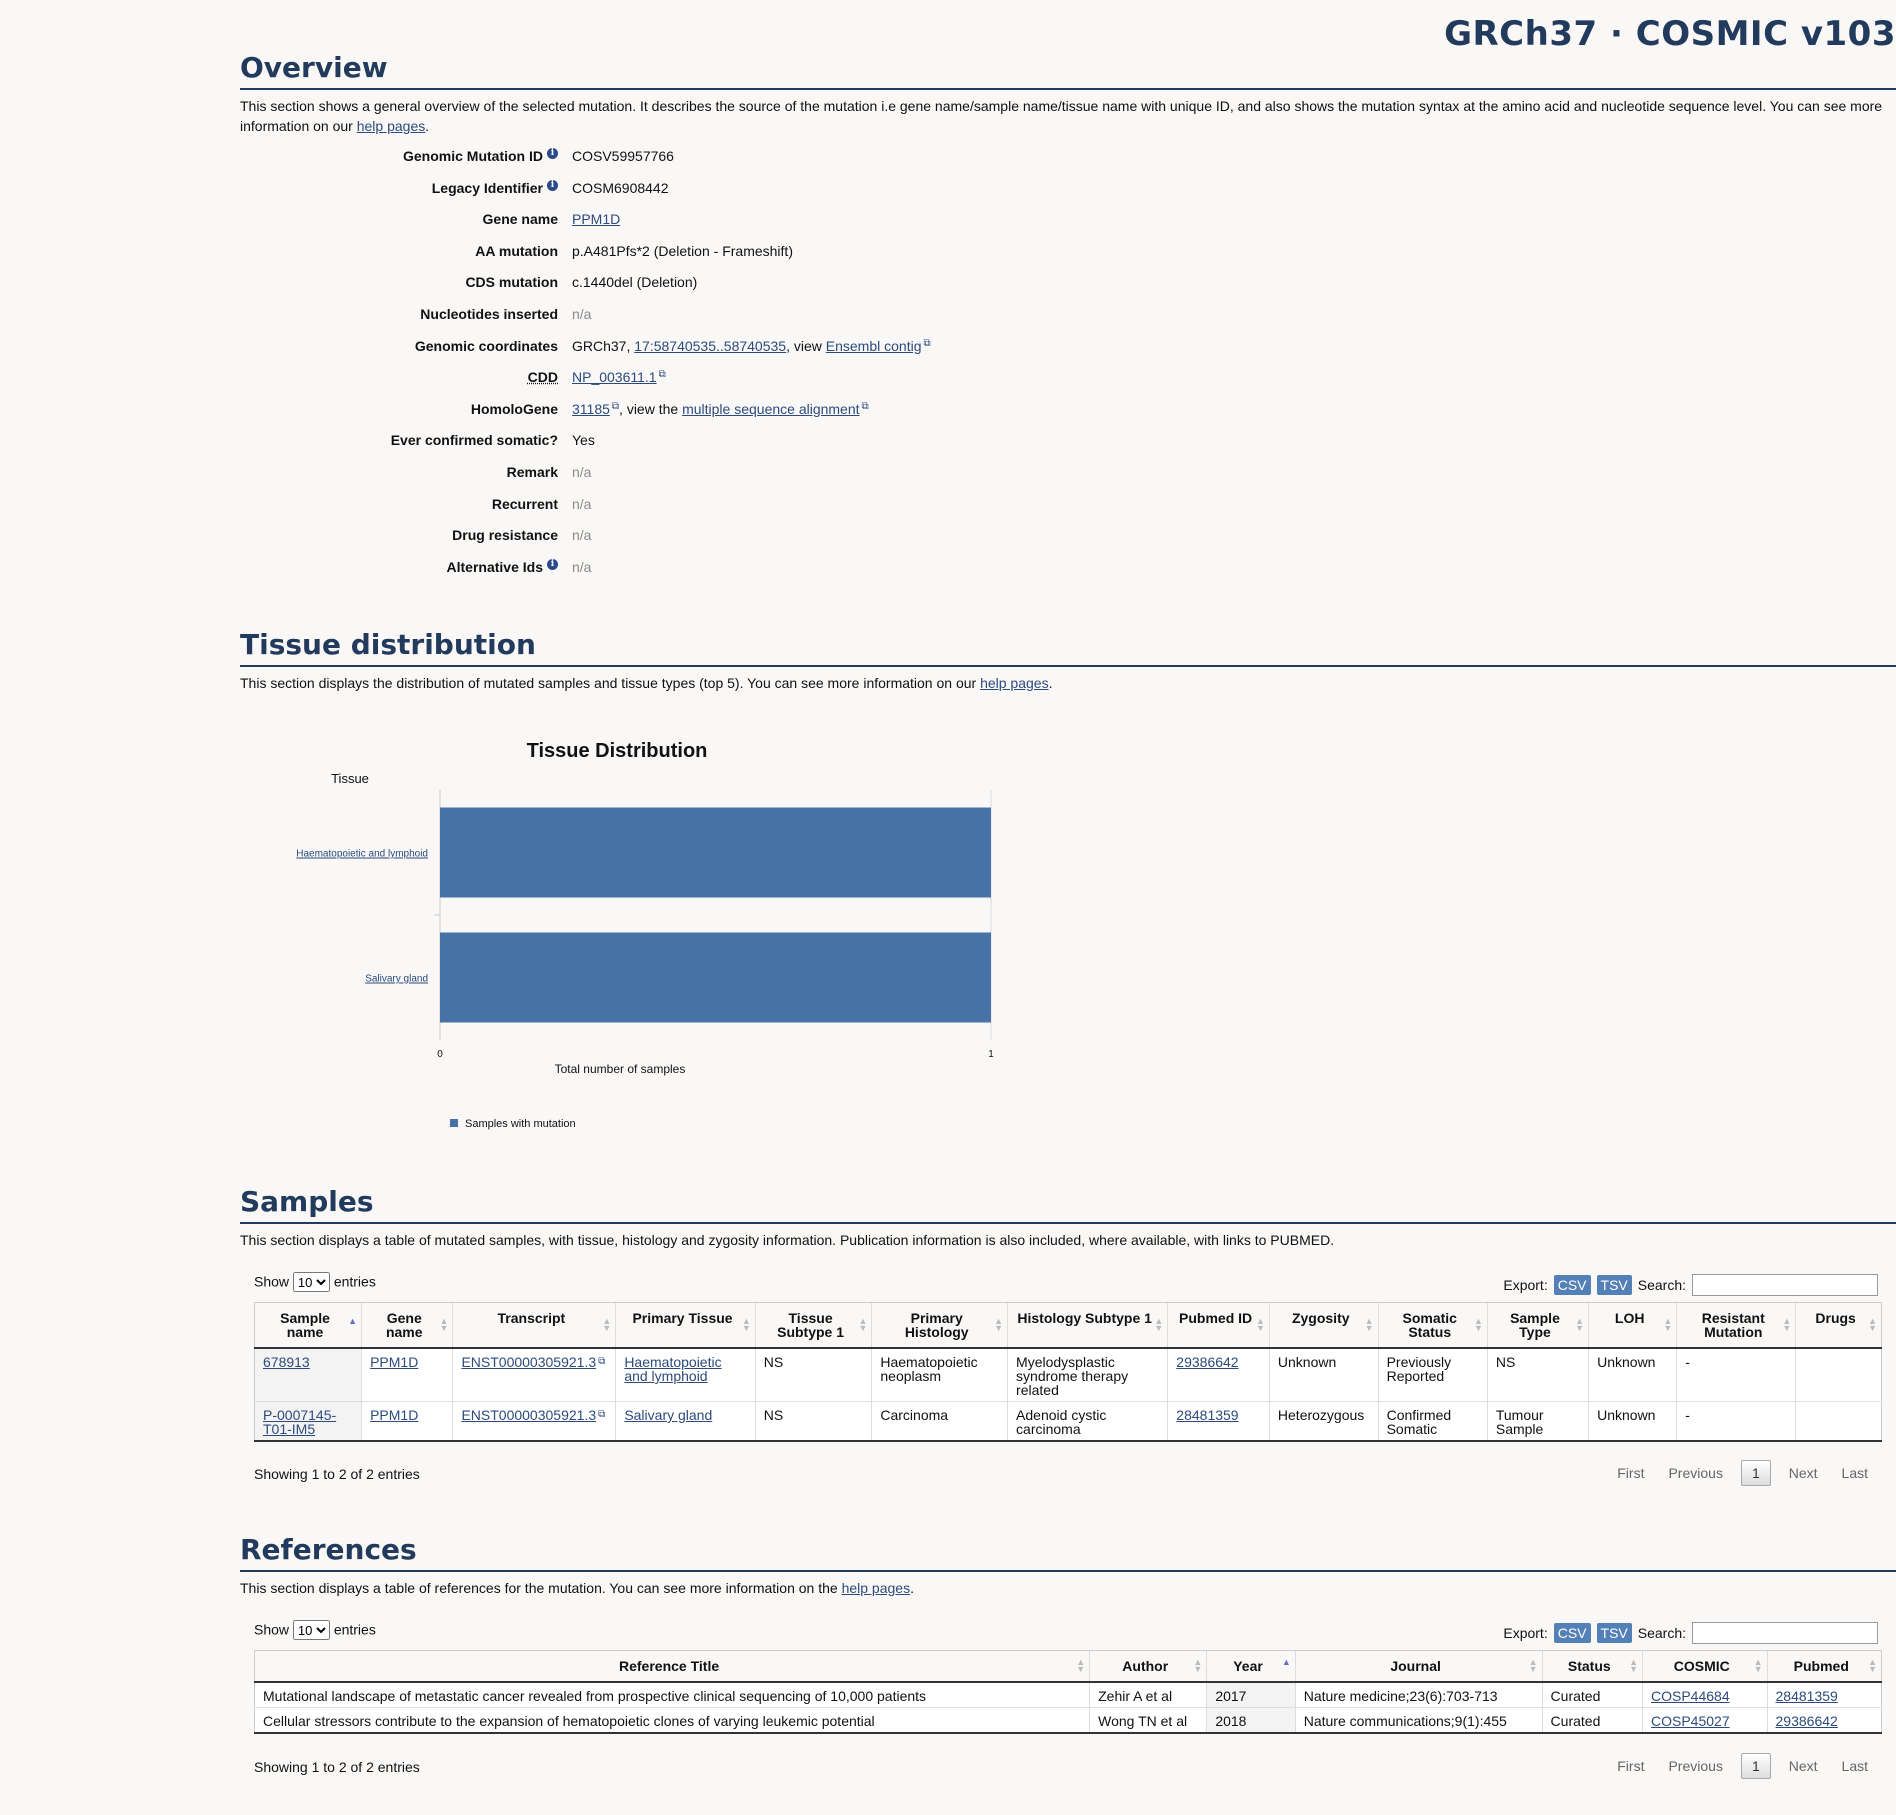 The image size is (1896, 1815). Describe the element at coordinates (1087, 1421) in the screenshot. I see `table-cell-histology-subtype-1: Adenoid cystic carcinoma` at that location.